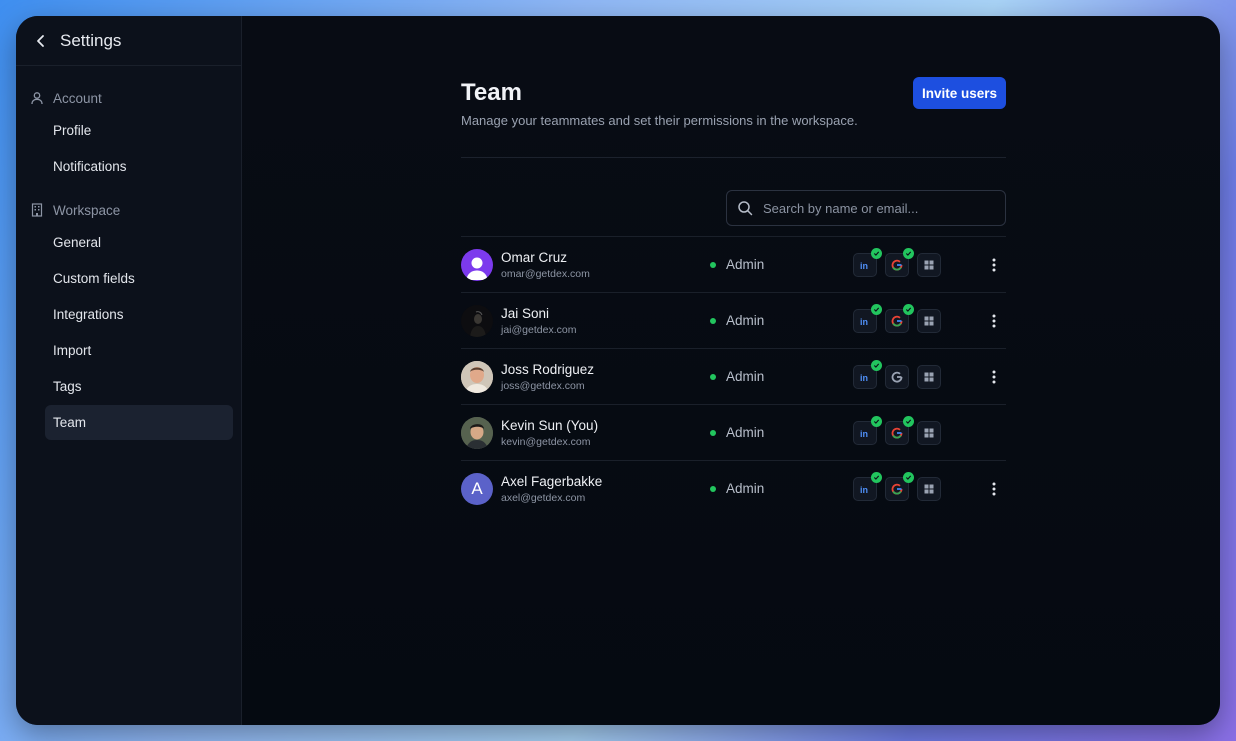 The width and height of the screenshot is (1236, 741). Describe the element at coordinates (525, 313) in the screenshot. I see `member-name: Jai Soni` at that location.